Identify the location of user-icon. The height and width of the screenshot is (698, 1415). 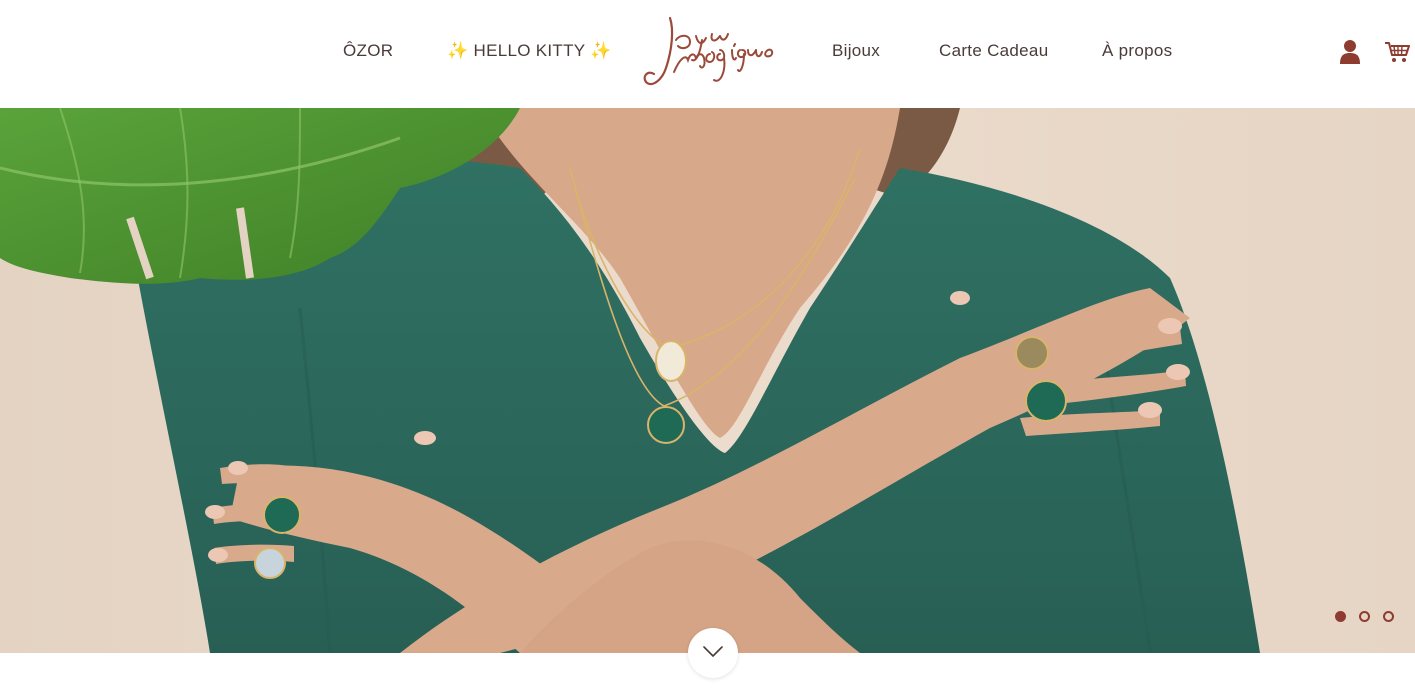
(1350, 52).